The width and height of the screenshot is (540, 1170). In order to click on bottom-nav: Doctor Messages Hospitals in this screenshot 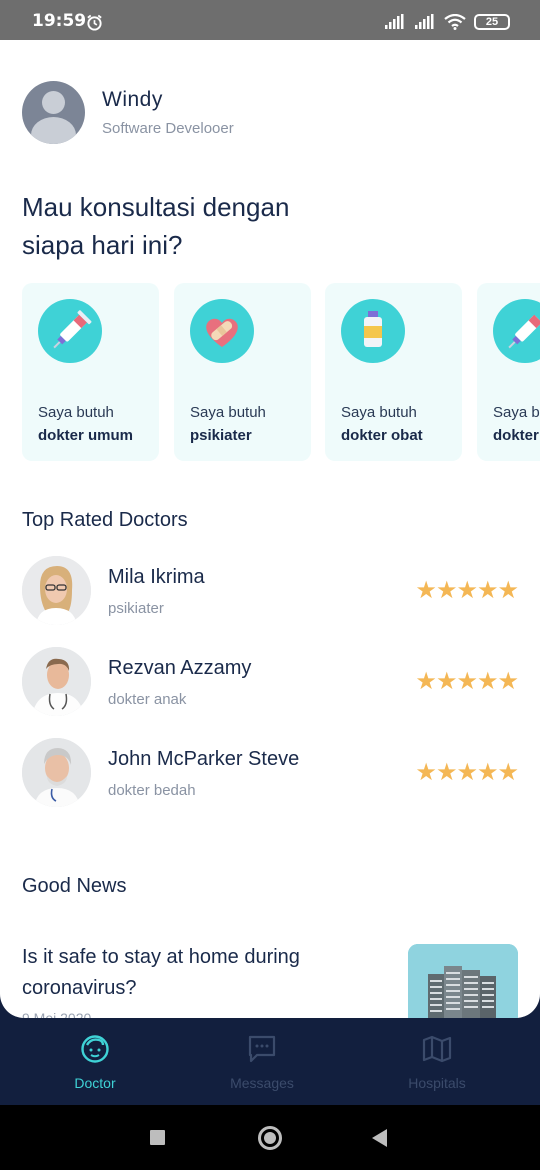, I will do `click(270, 1061)`.